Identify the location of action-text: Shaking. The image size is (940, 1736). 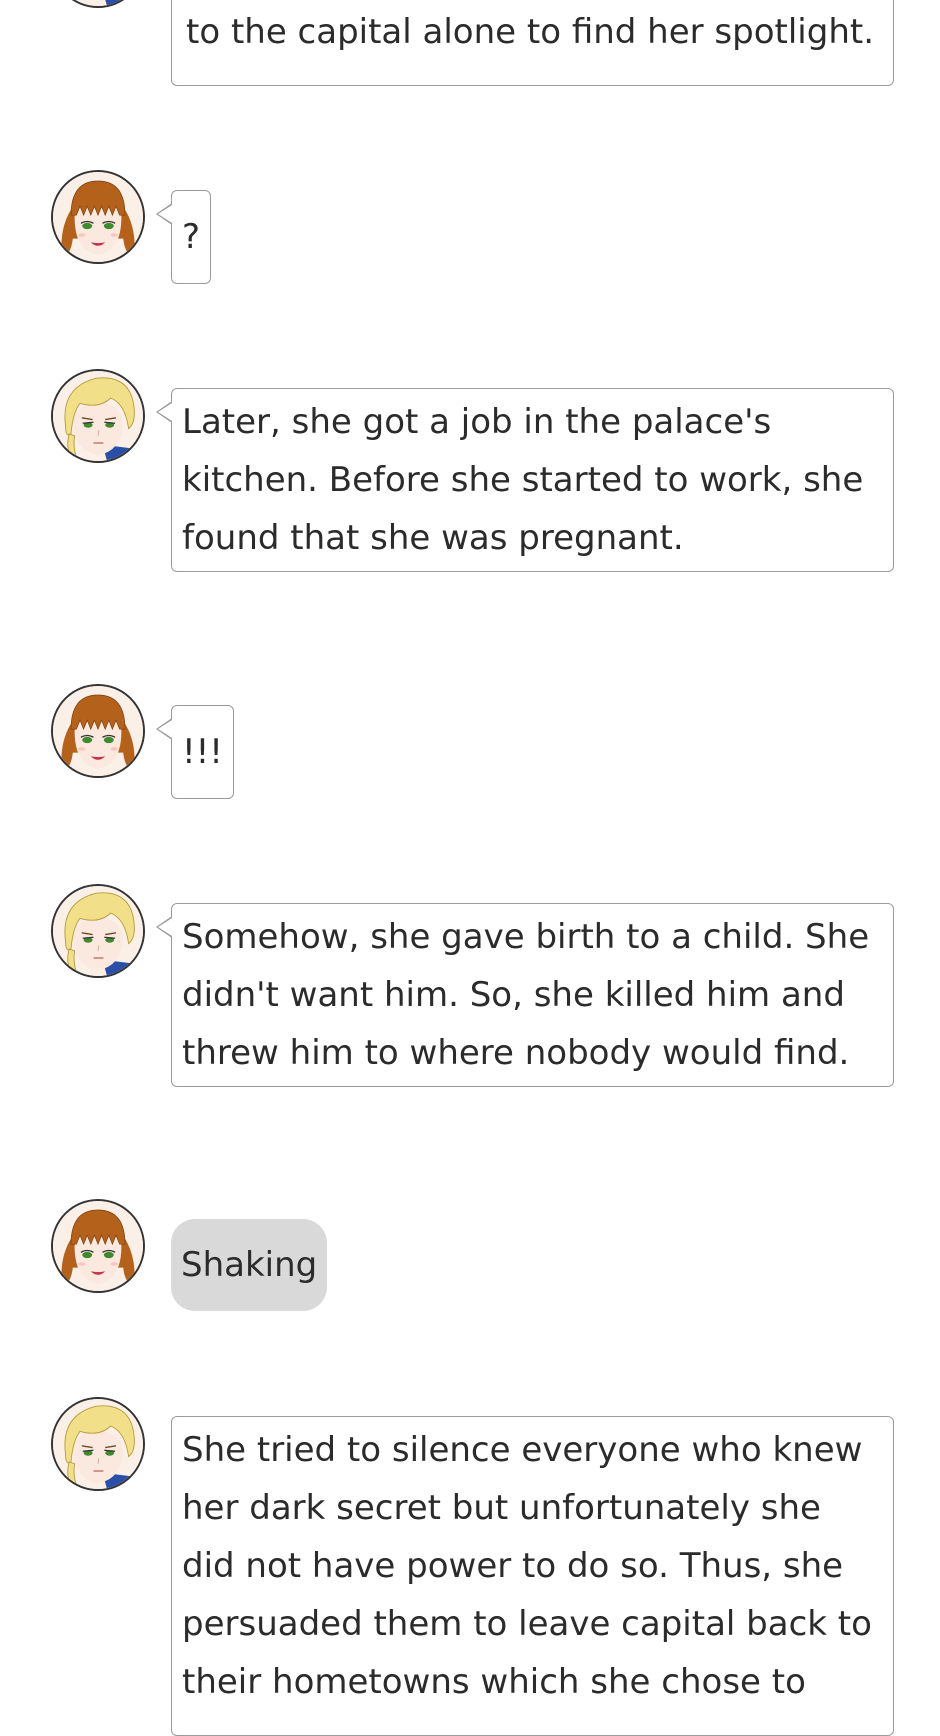
(249, 1265).